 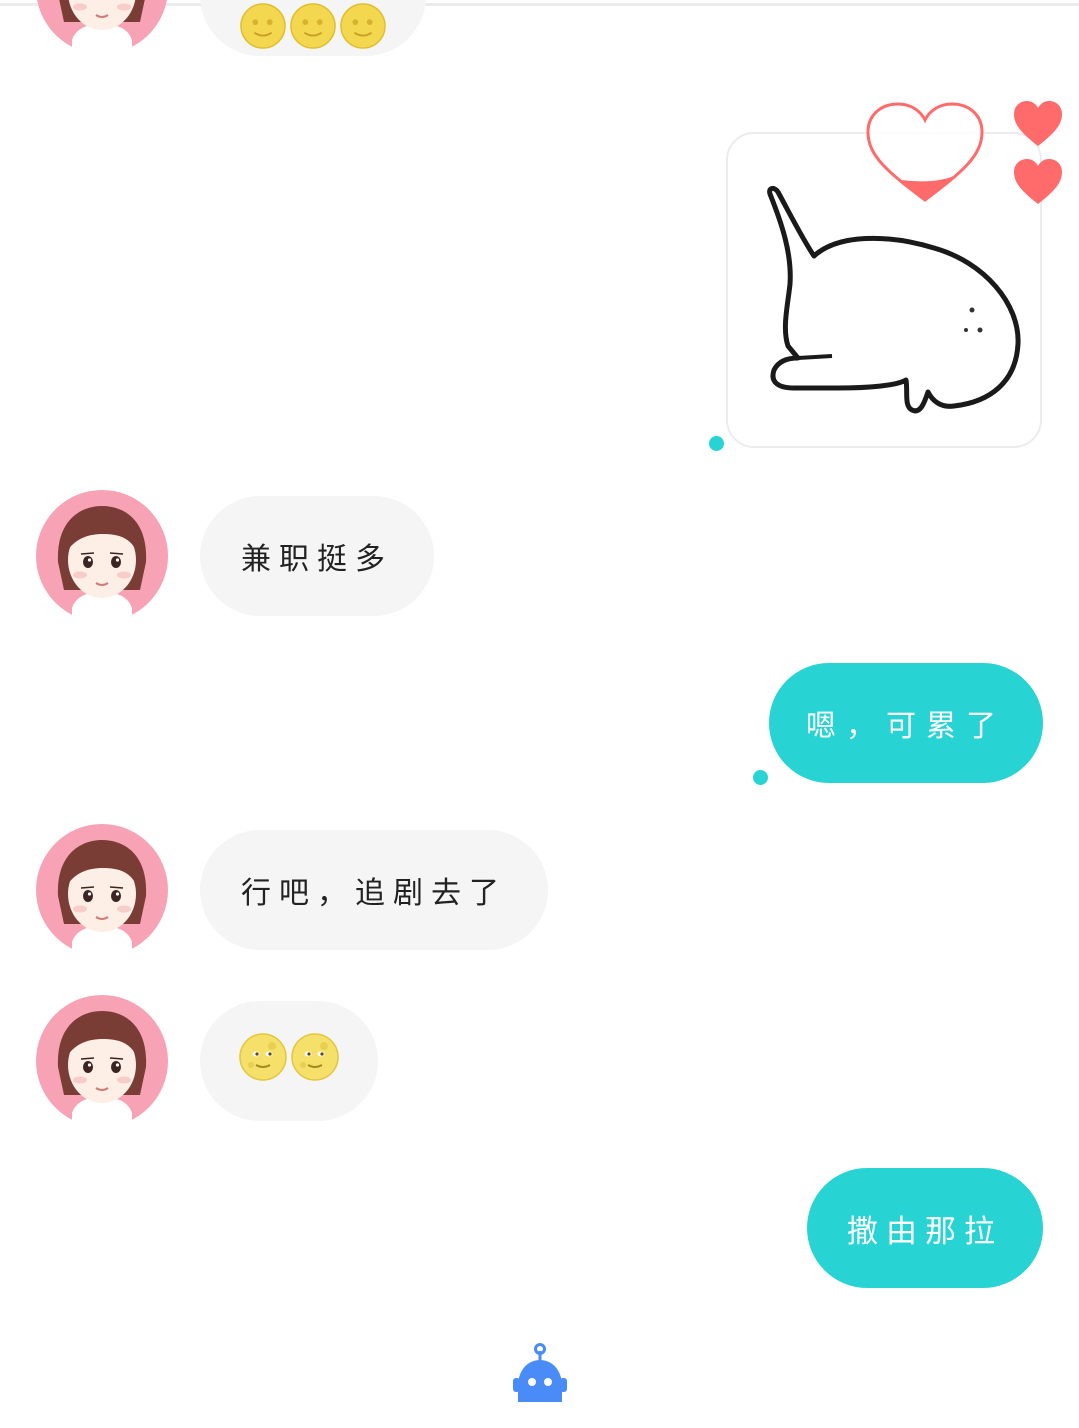 What do you see at coordinates (374, 893) in the screenshot?
I see `message-text: 行吧，追剧去了` at bounding box center [374, 893].